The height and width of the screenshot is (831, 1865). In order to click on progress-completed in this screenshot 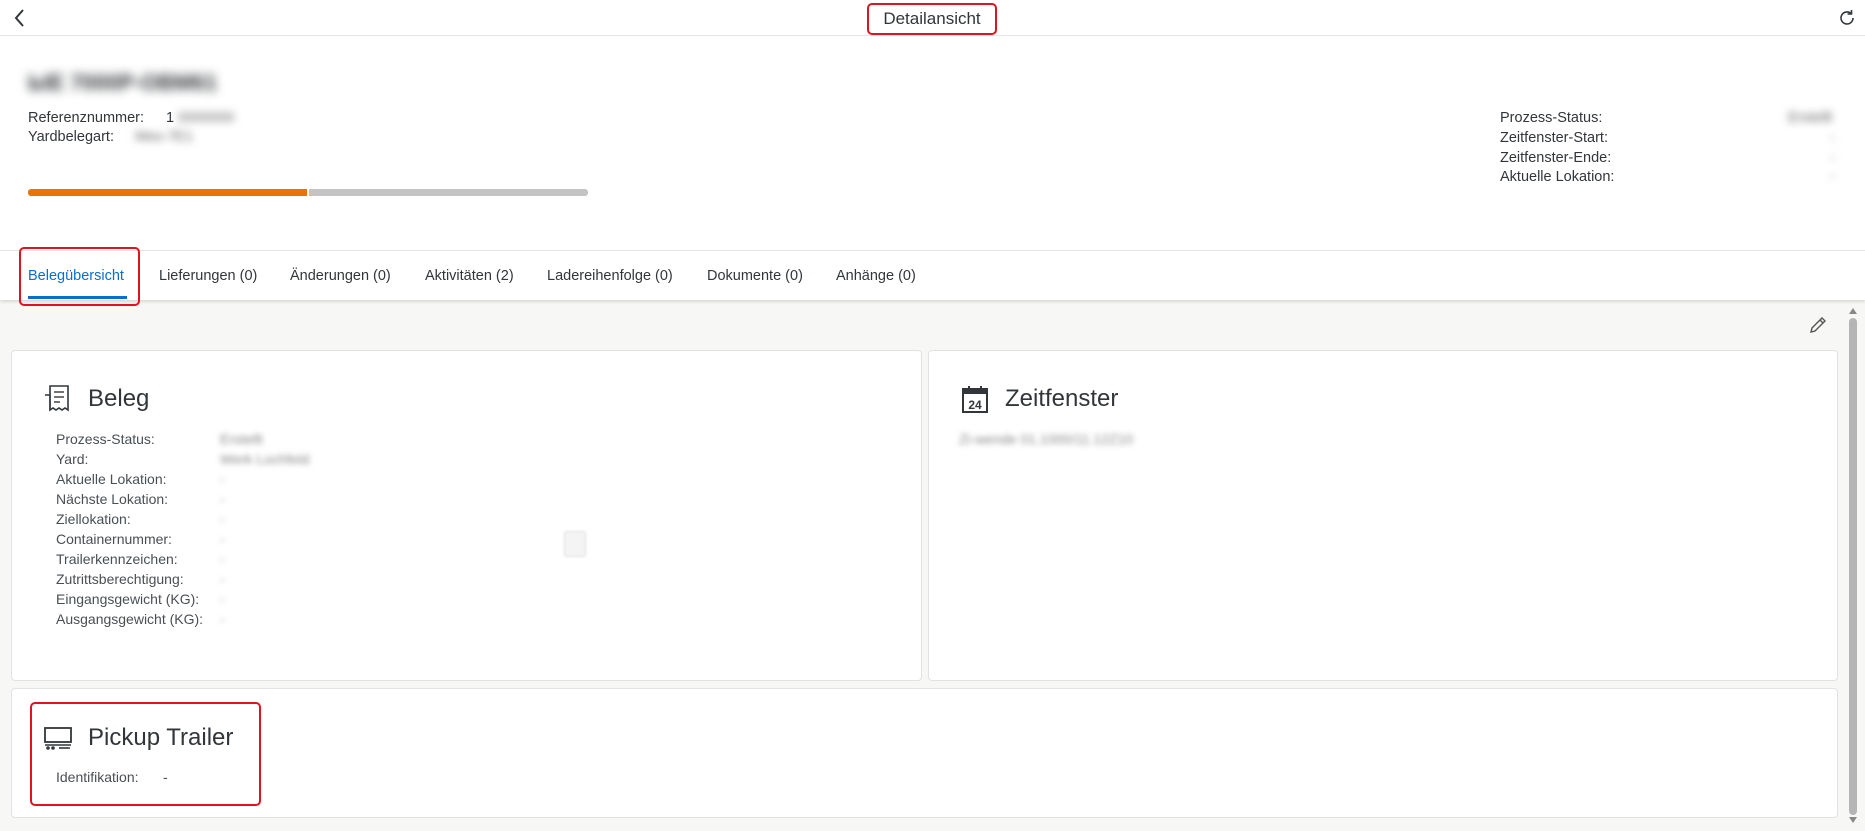, I will do `click(167, 192)`.